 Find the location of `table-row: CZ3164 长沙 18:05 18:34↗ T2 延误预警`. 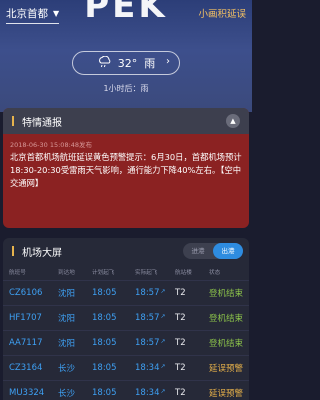

table-row: CZ3164 长沙 18:05 18:34↗ T2 延误预警 is located at coordinates (126, 367).